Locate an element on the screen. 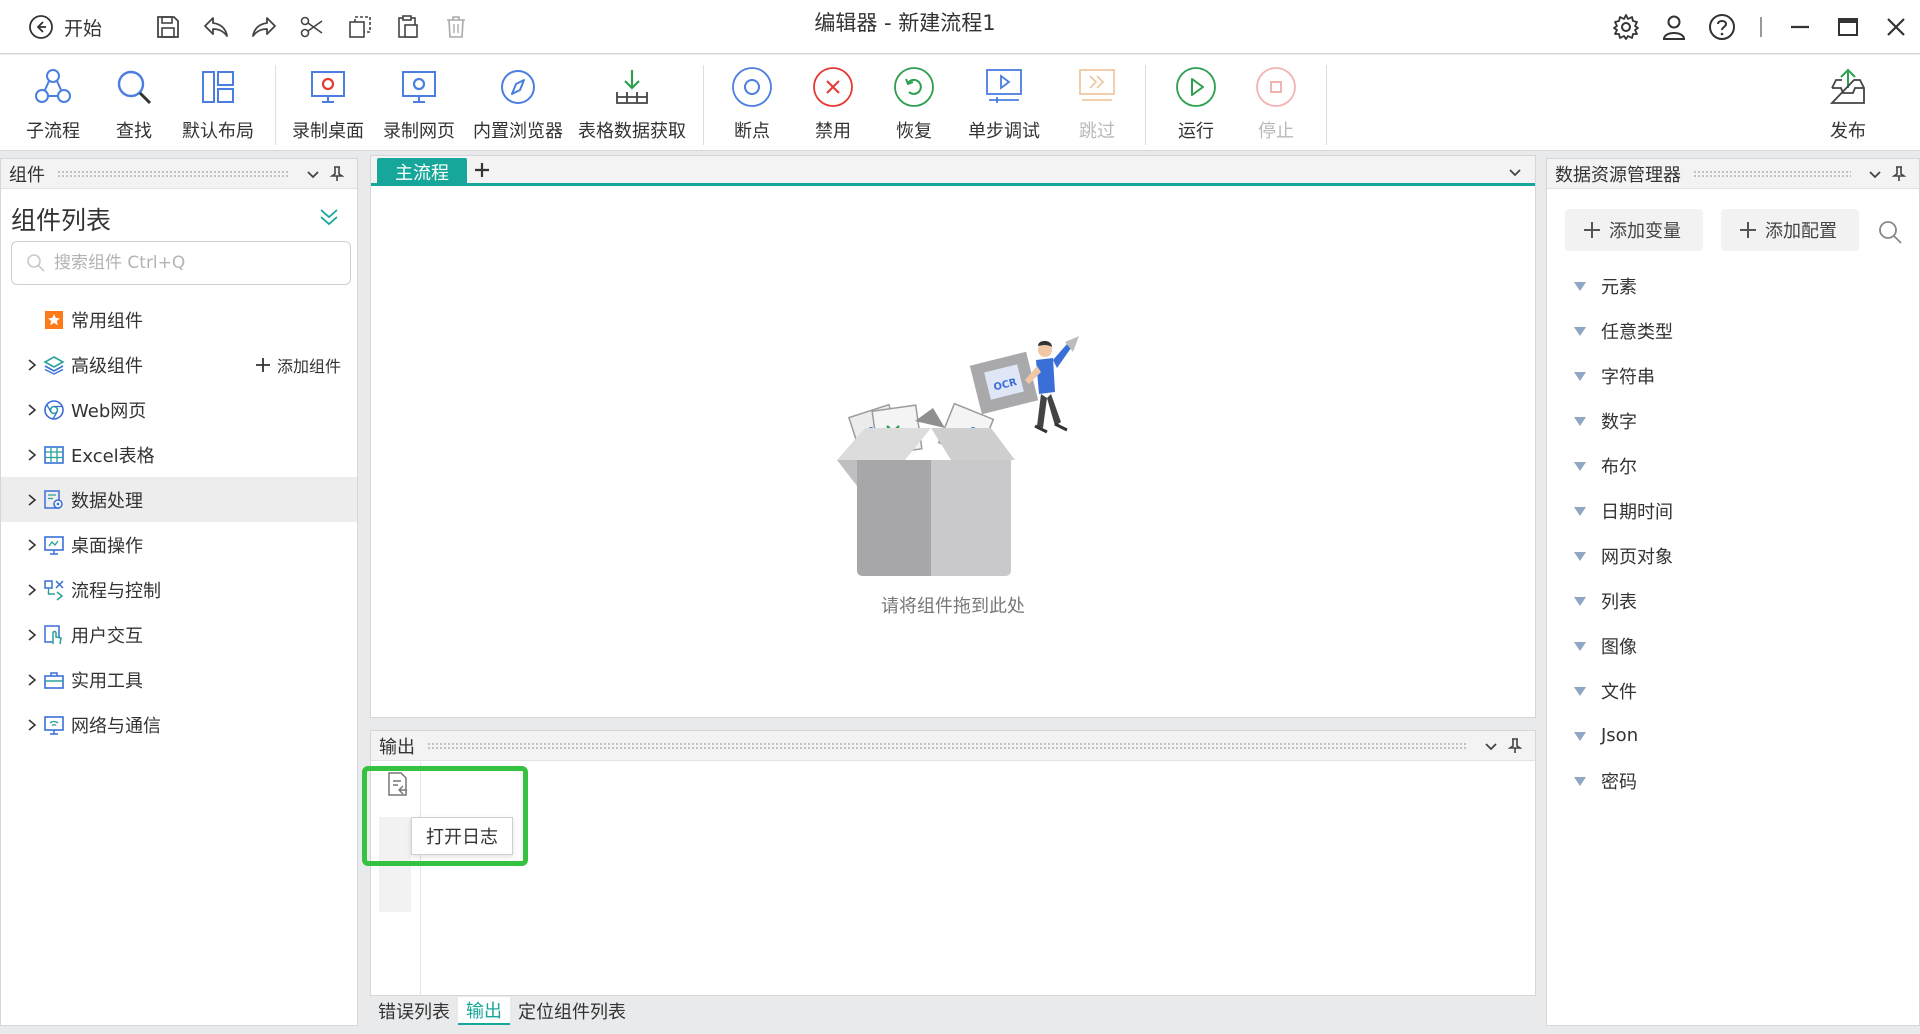 This screenshot has height=1034, width=1920. help-button is located at coordinates (1722, 27).